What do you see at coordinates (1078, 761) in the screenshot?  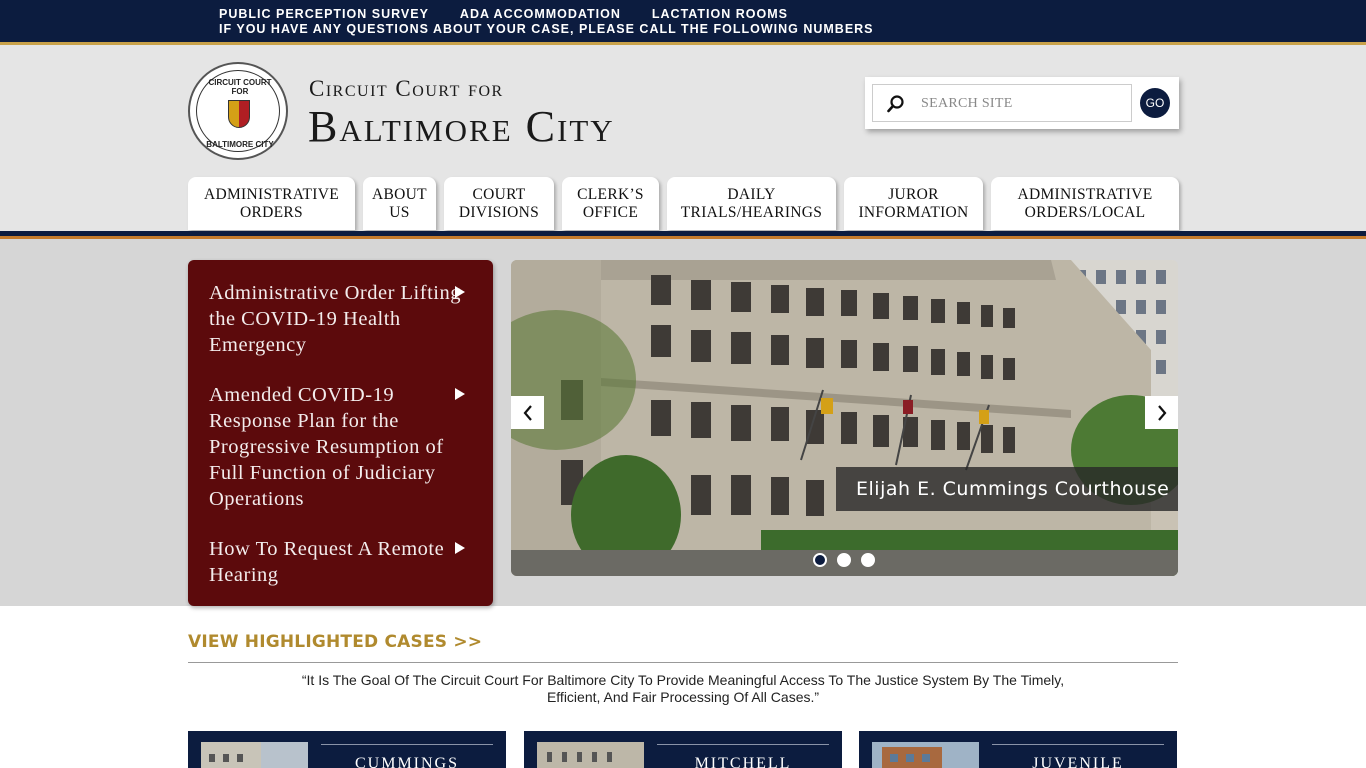 I see `card-title: JUVENILE` at bounding box center [1078, 761].